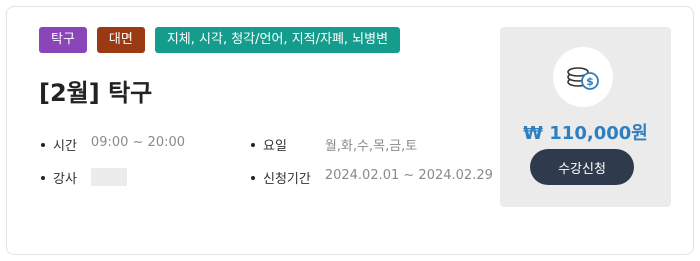 This screenshot has height=261, width=700. I want to click on instructor-label: 강사, so click(59, 177).